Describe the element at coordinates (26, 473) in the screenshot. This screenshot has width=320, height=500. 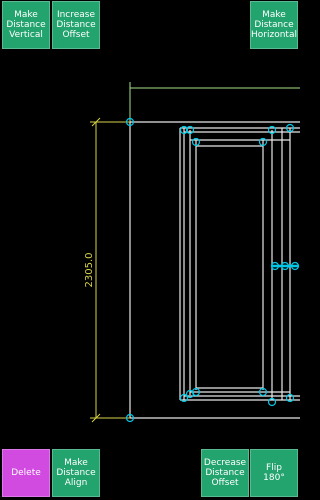
I see `delete-button: Delete` at that location.